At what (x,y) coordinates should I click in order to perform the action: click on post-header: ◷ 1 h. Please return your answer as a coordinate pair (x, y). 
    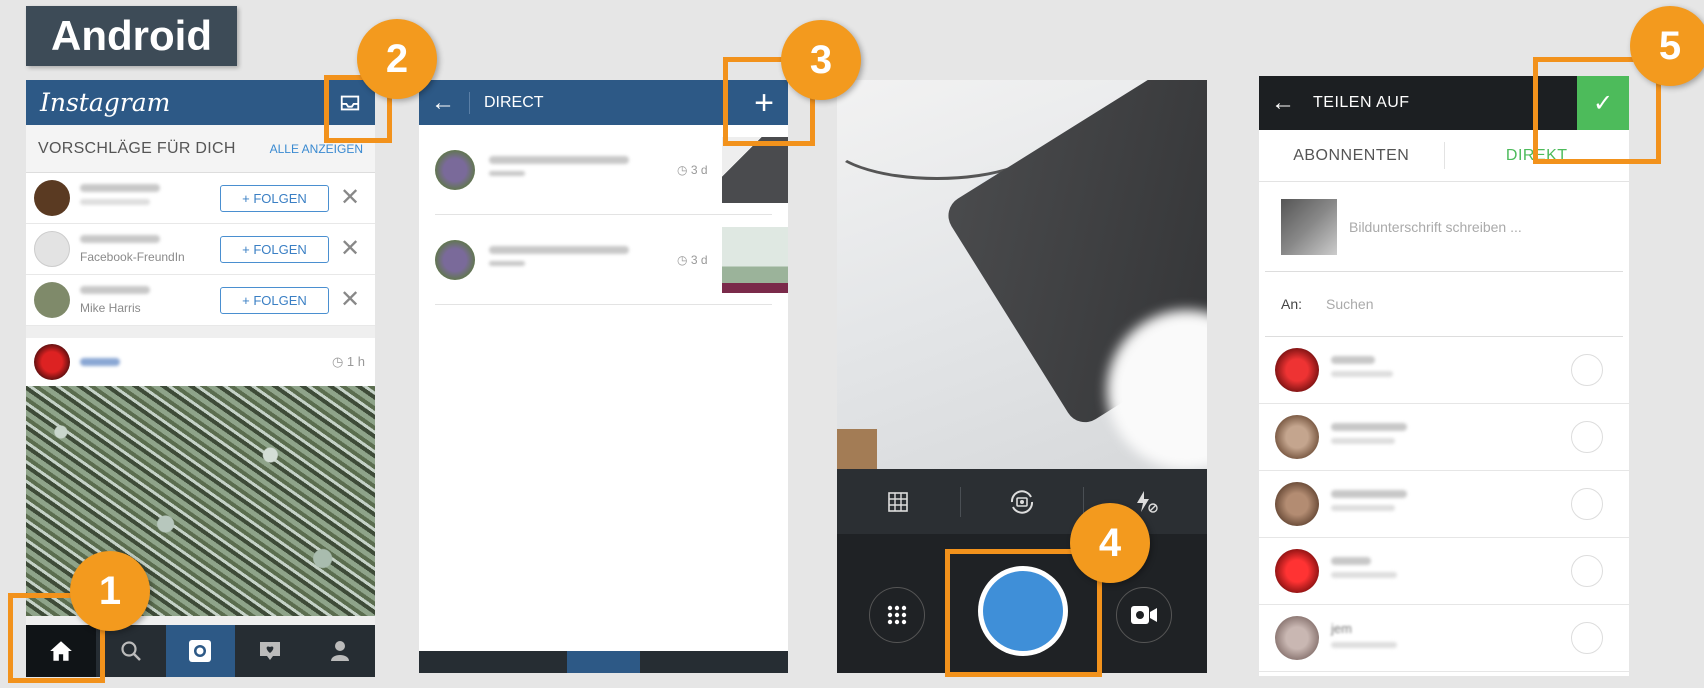
    Looking at the image, I should click on (200, 362).